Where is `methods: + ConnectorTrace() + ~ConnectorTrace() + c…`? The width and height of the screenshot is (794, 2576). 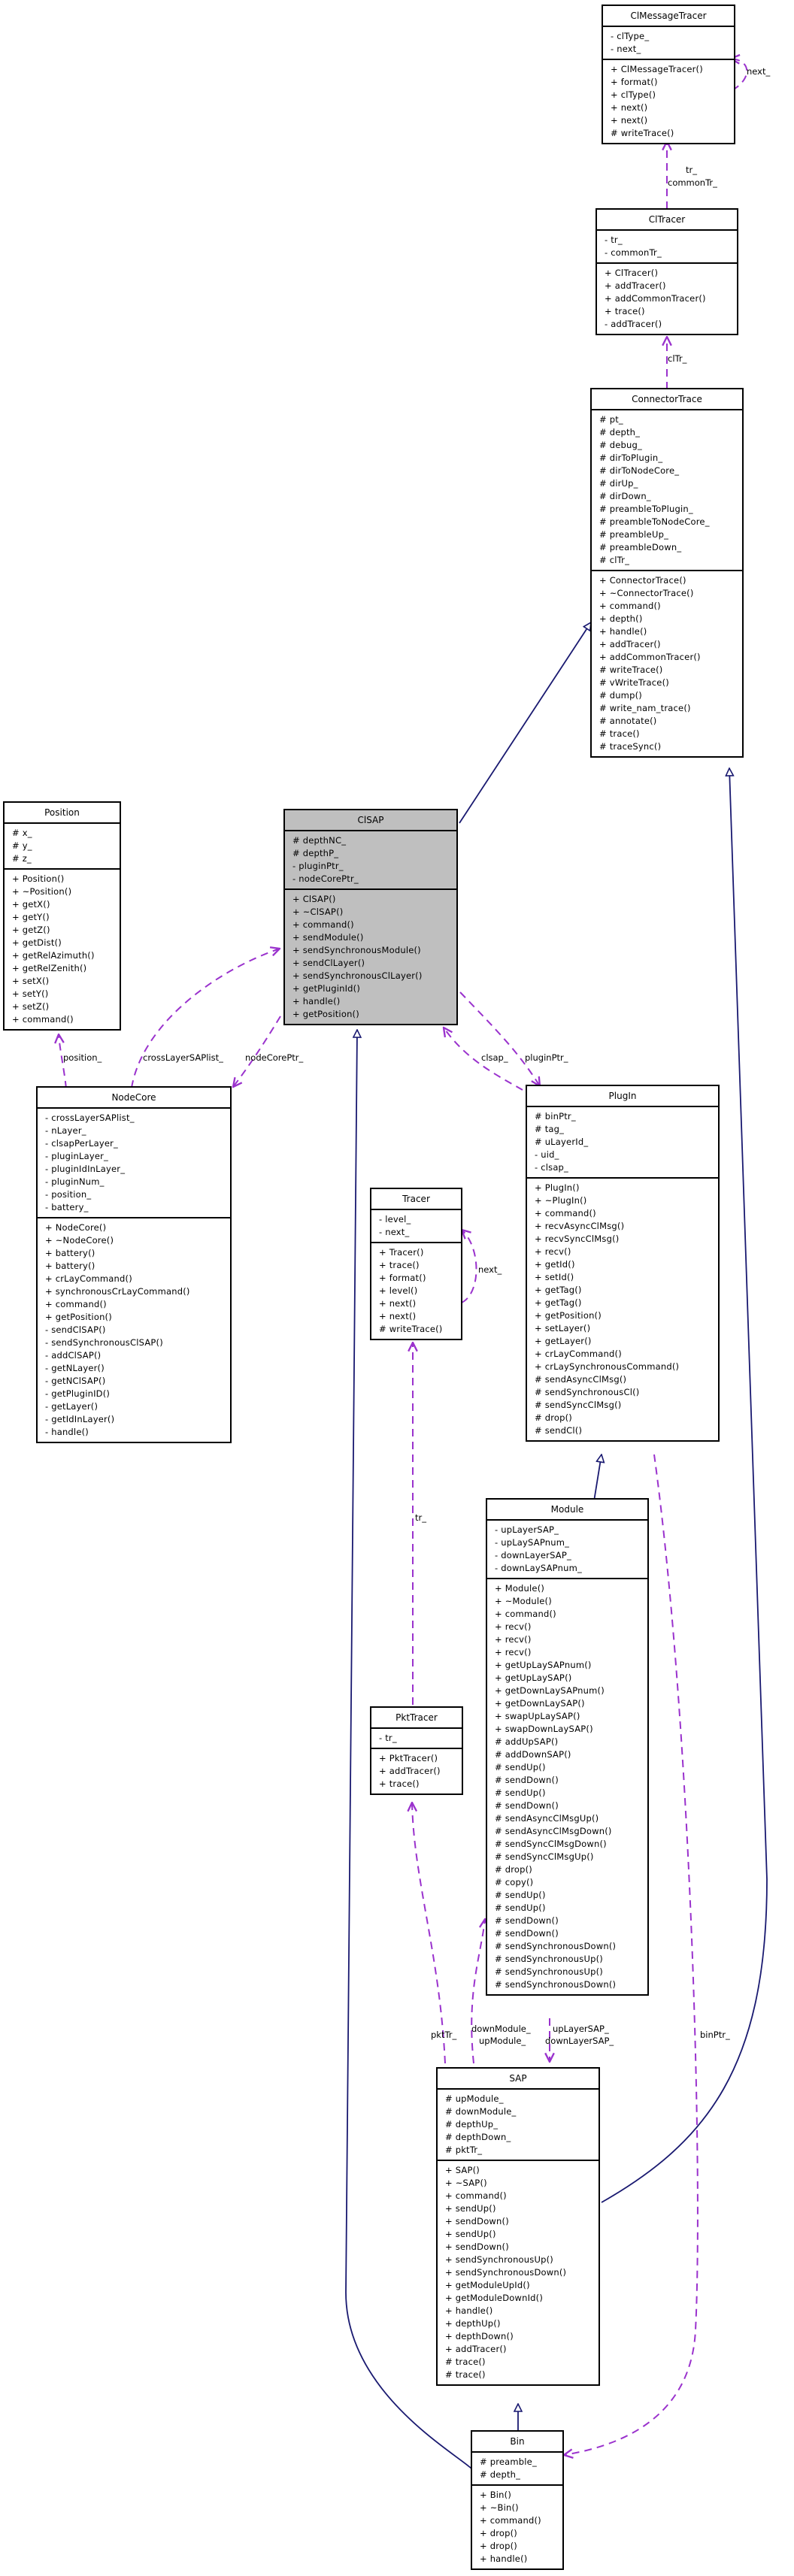
methods: + ConnectorTrace() + ~ConnectorTrace() + c… is located at coordinates (667, 663).